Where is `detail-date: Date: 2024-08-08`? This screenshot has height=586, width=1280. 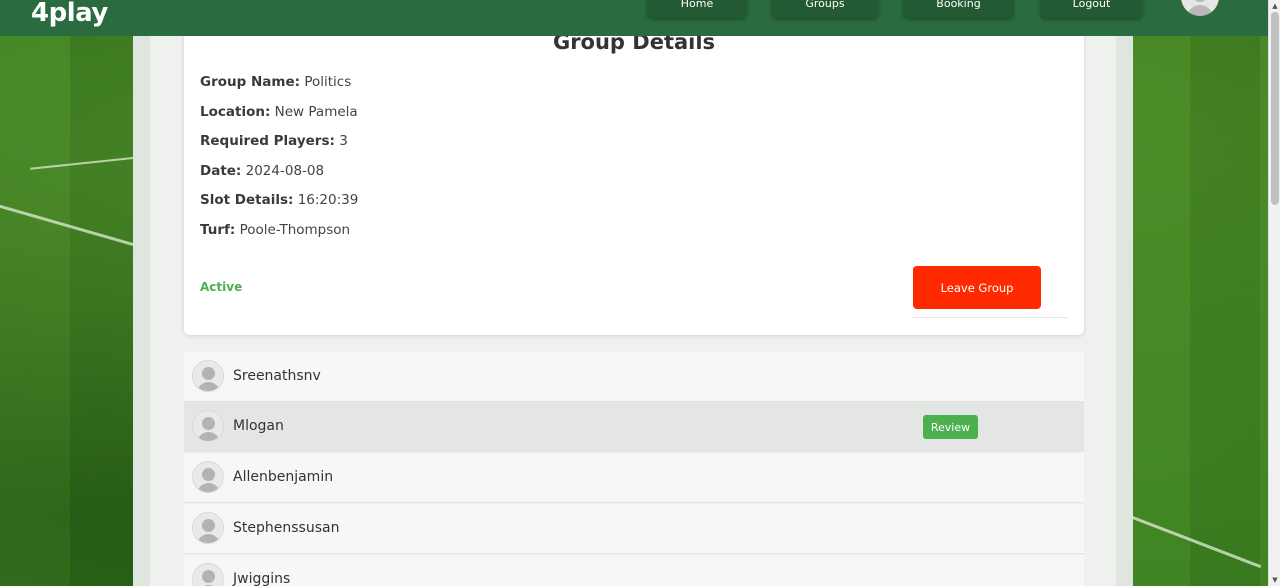
detail-date: Date: 2024-08-08 is located at coordinates (262, 171).